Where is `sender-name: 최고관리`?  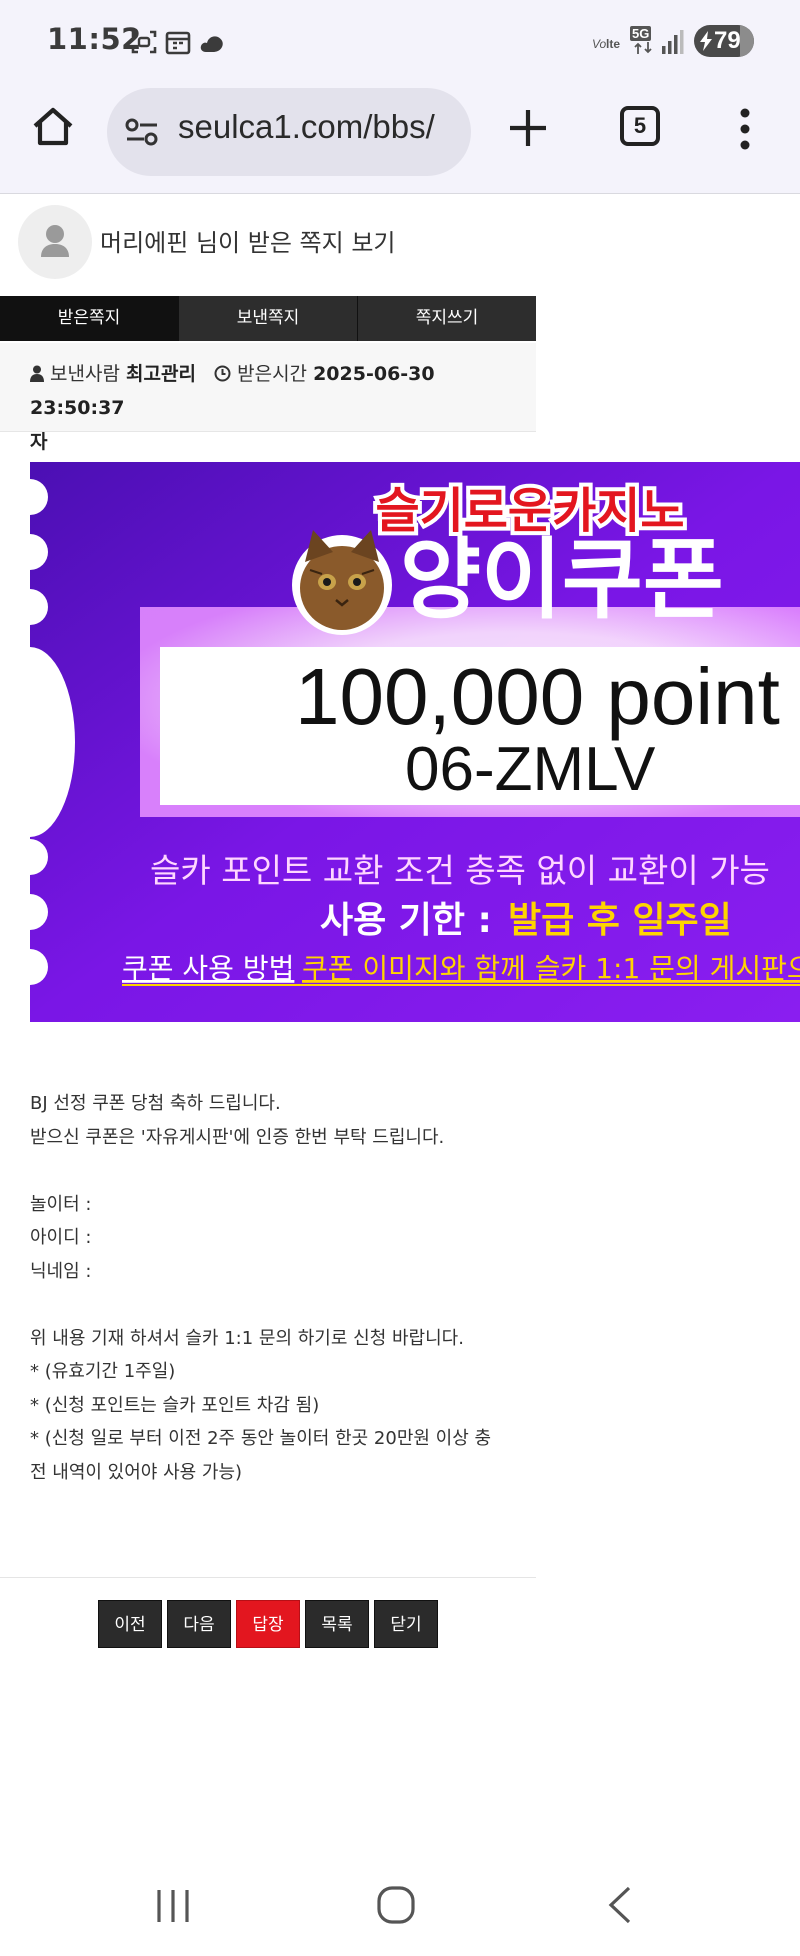
sender-name: 최고관리 is located at coordinates (161, 374).